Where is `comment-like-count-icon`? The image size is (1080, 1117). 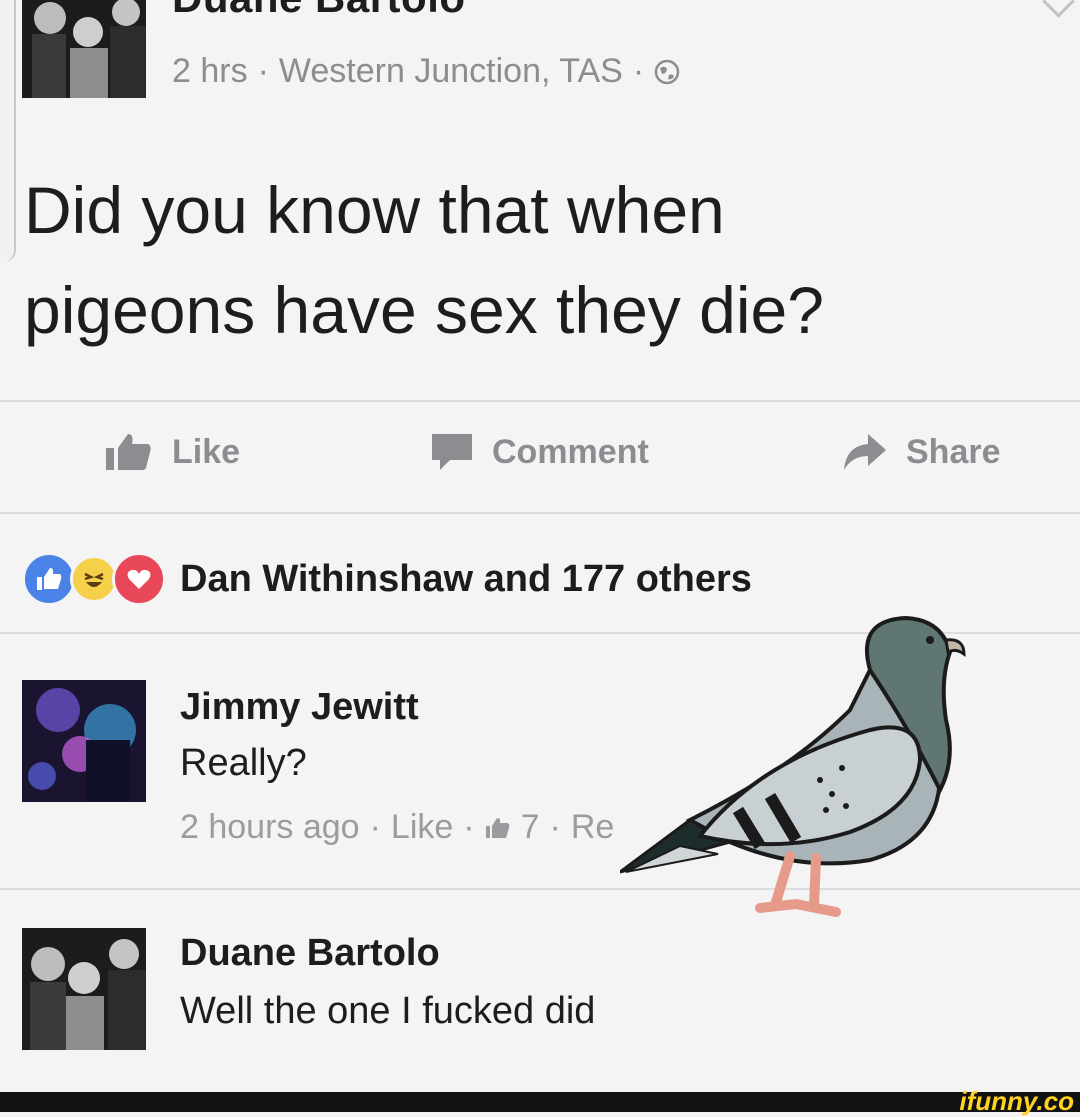 comment-like-count-icon is located at coordinates (497, 827).